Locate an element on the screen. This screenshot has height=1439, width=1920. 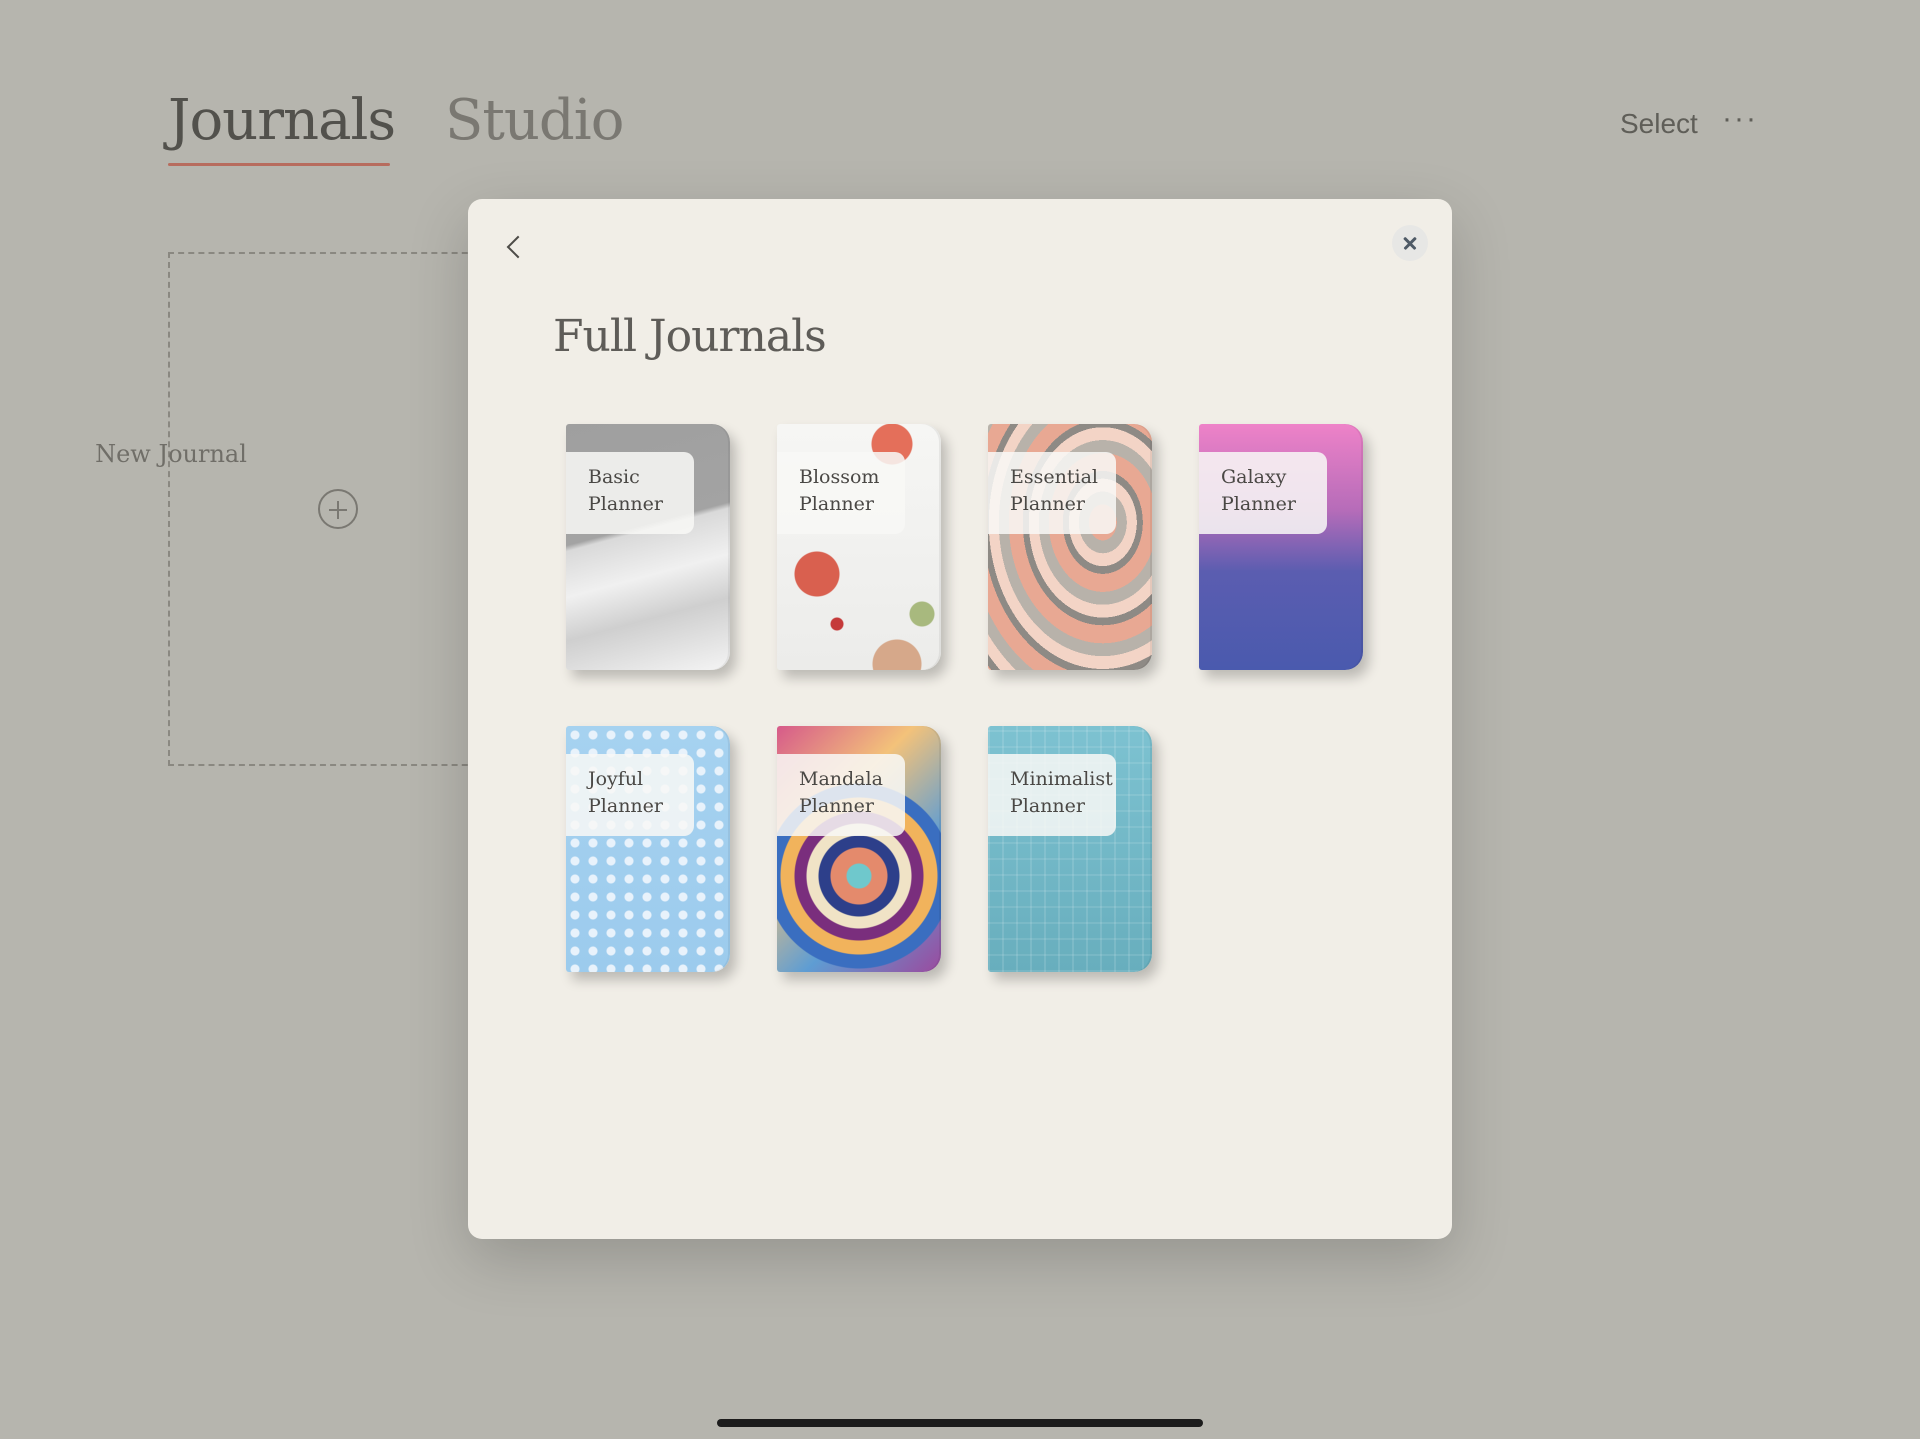
planner-label: Essential Planner is located at coordinates (1052, 493).